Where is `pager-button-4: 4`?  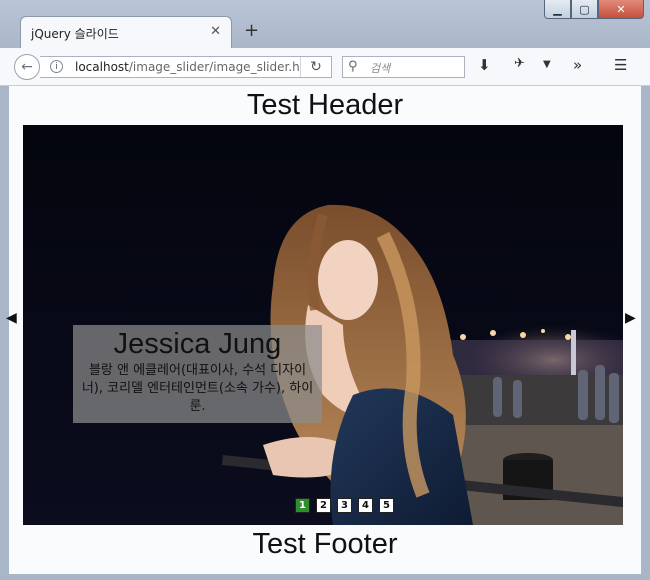
pager-button-4: 4 is located at coordinates (365, 505).